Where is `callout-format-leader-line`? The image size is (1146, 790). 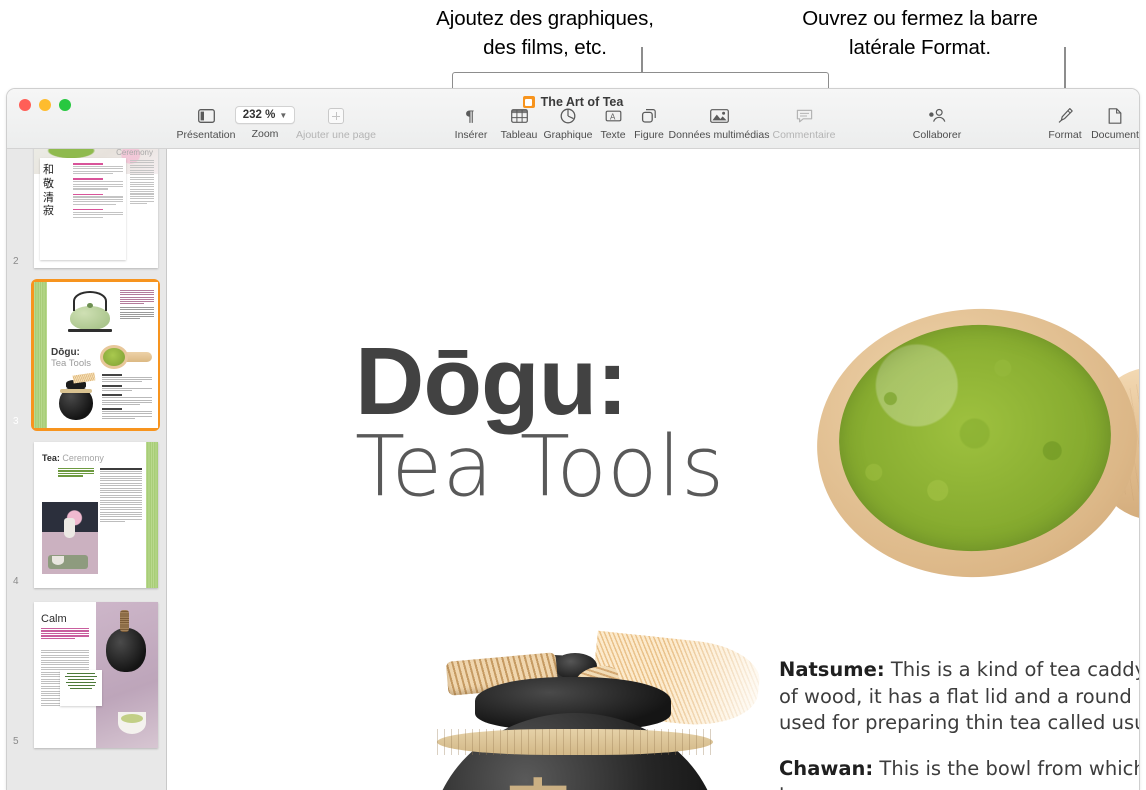
callout-format-leader-line is located at coordinates (1065, 68).